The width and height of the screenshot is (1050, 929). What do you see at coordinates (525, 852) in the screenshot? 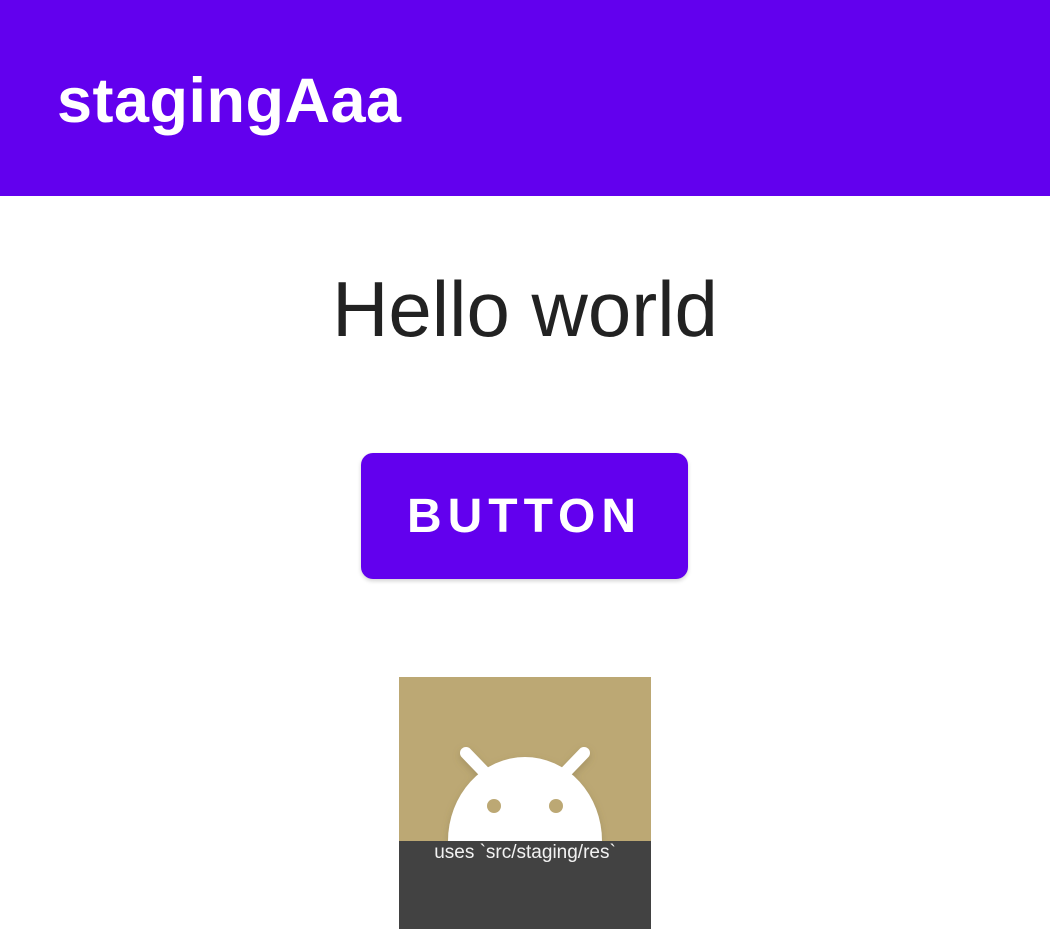
I see `image-caption: uses `src/staging/res`` at bounding box center [525, 852].